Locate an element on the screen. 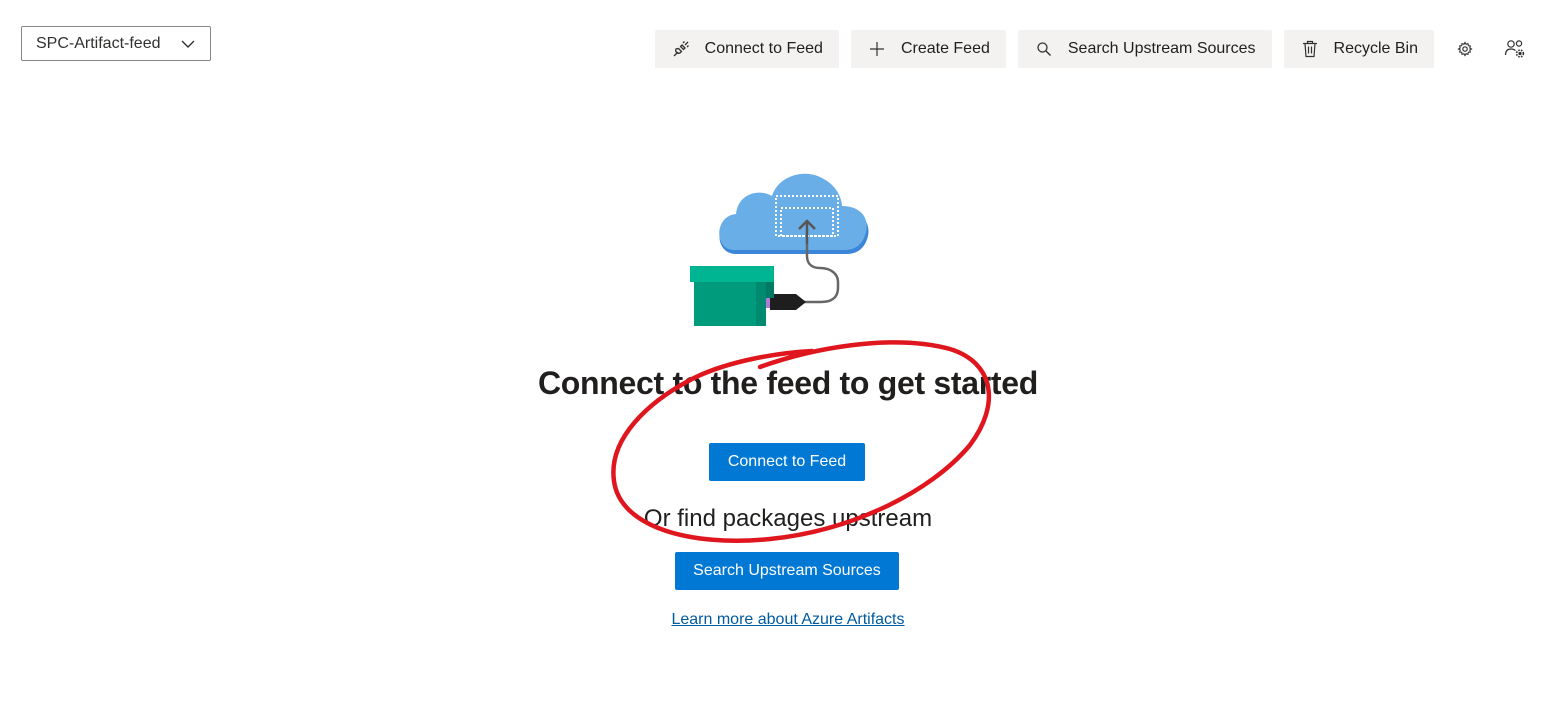 The height and width of the screenshot is (709, 1548). recycle-bin-label: Recycle Bin is located at coordinates (1375, 48).